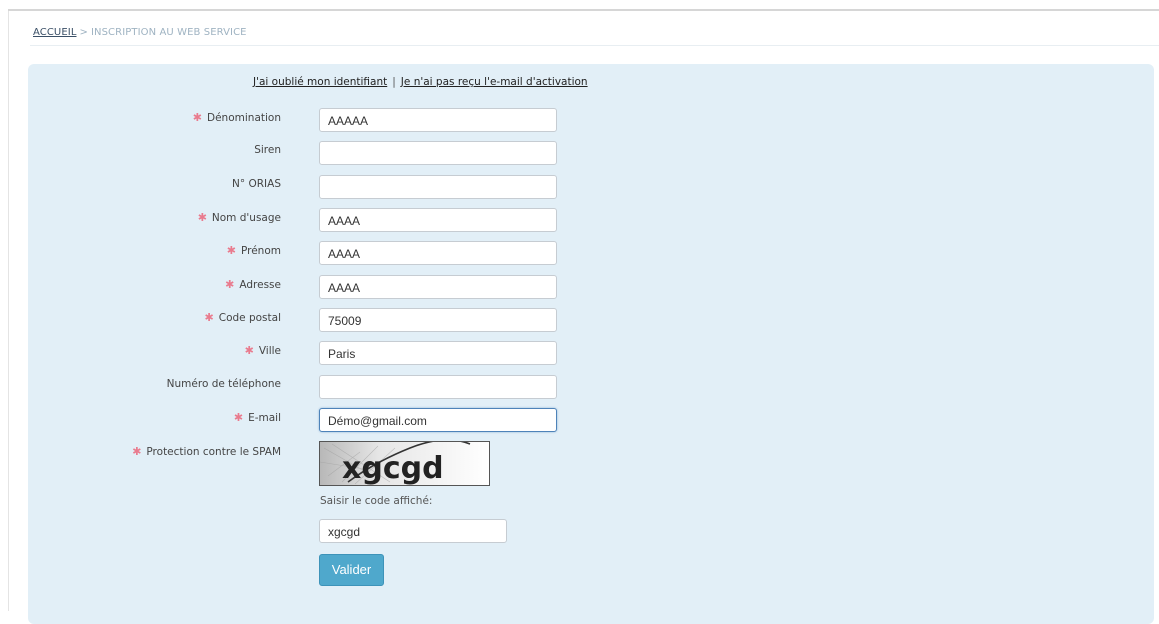 The width and height of the screenshot is (1159, 624). Describe the element at coordinates (438, 320) in the screenshot. I see `code-postal-input: 75009` at that location.